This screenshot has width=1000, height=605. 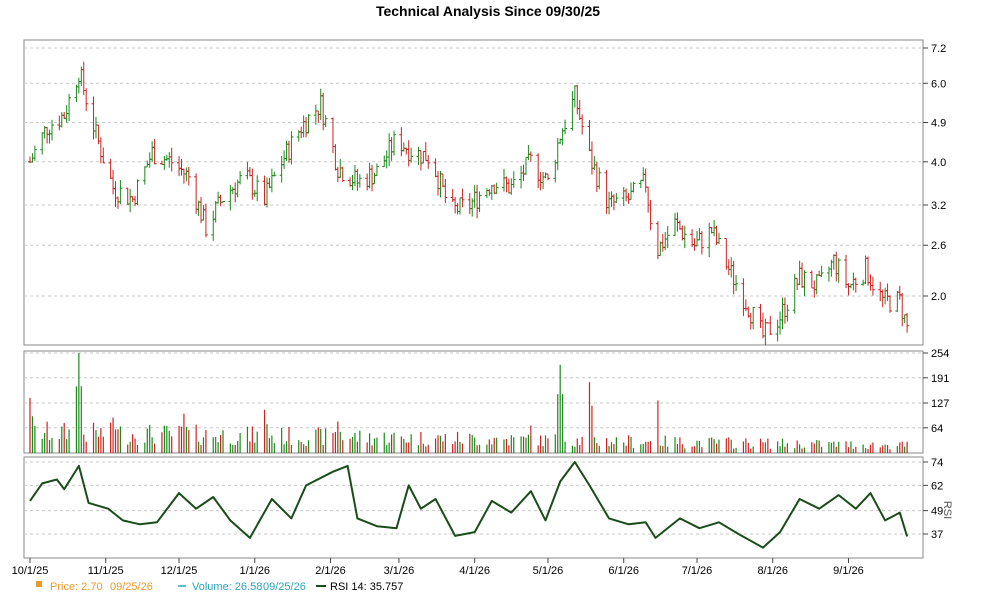 I want to click on rsi-axis-label: RSI, so click(x=947, y=510).